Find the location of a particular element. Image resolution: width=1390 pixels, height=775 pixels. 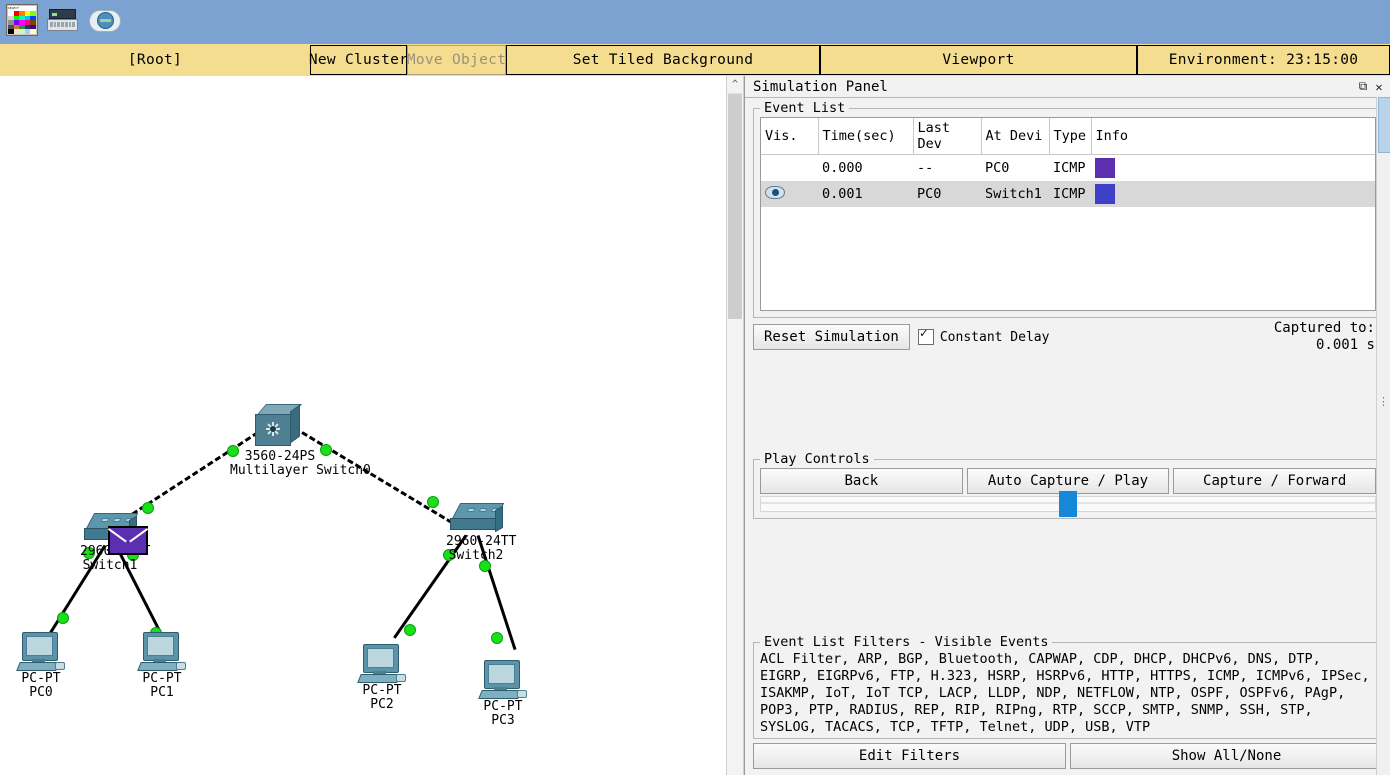

device-name-label: PC0 is located at coordinates (41, 692).